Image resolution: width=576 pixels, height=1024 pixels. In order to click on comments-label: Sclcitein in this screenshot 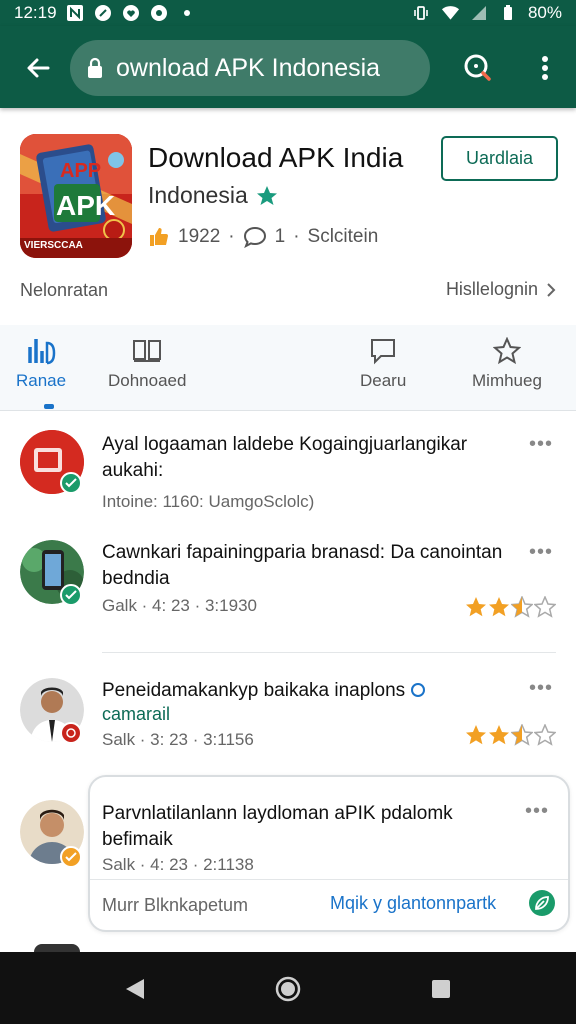, I will do `click(343, 236)`.